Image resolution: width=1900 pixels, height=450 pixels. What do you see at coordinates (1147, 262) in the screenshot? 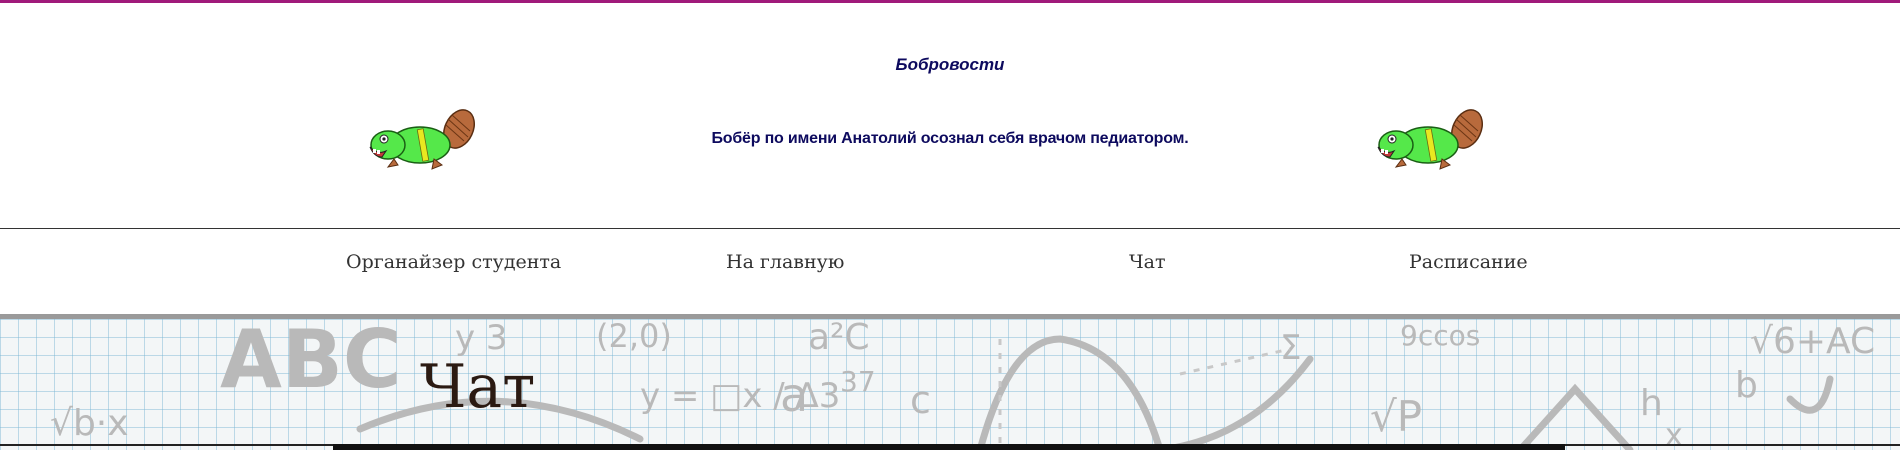
I see `nav-item-chat: Чат` at bounding box center [1147, 262].